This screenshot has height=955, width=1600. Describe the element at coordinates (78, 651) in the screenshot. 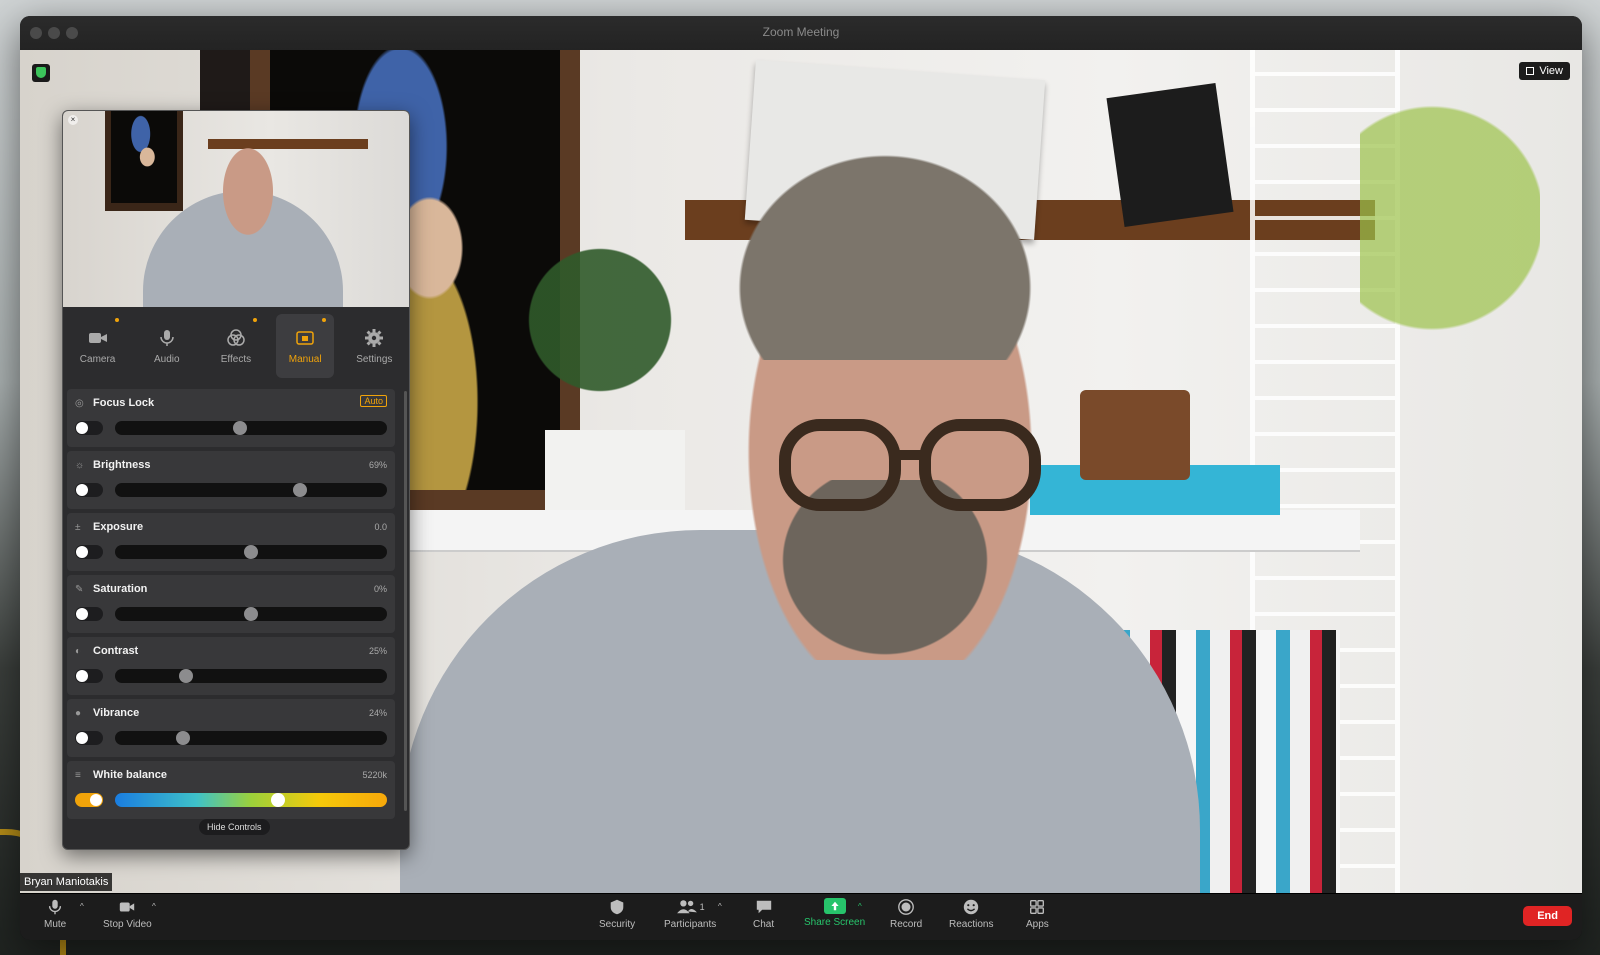

I see `contrast-icon: ◐` at that location.